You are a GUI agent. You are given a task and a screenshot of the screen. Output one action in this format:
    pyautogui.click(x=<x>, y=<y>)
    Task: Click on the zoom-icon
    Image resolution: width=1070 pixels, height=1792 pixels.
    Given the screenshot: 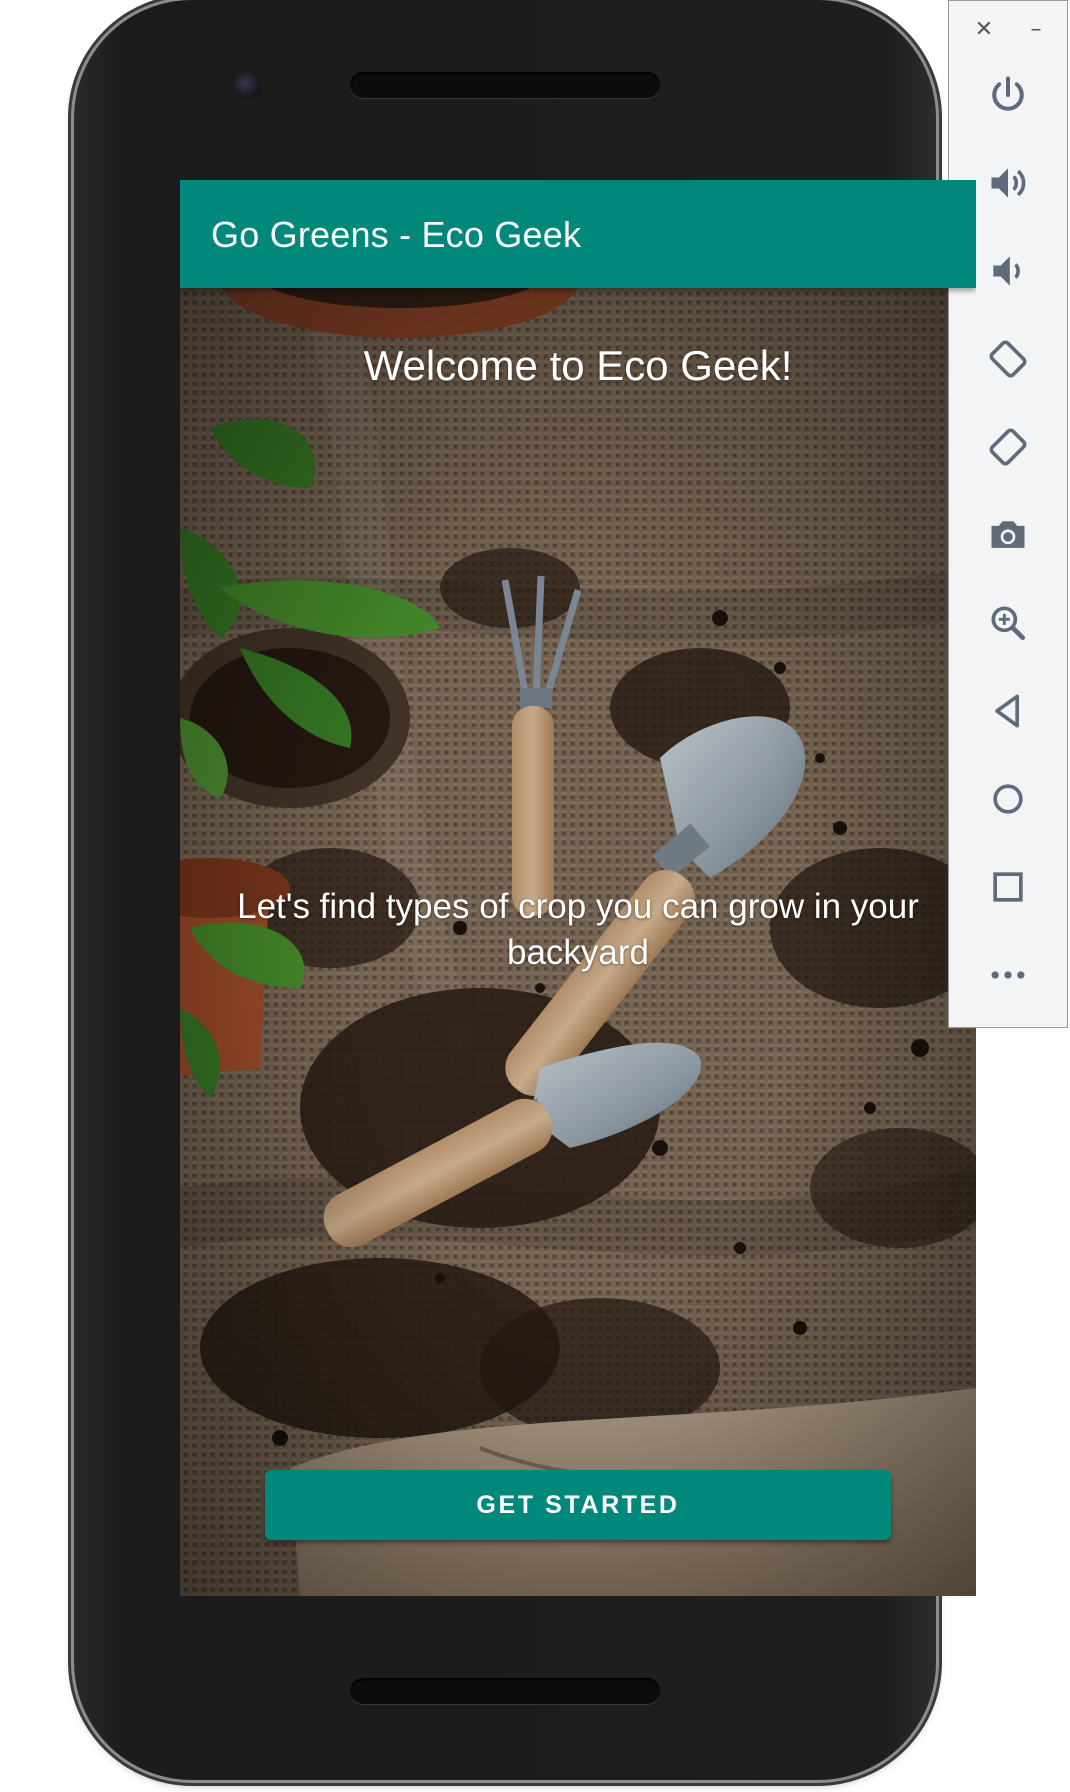 What is the action you would take?
    pyautogui.click(x=1008, y=623)
    